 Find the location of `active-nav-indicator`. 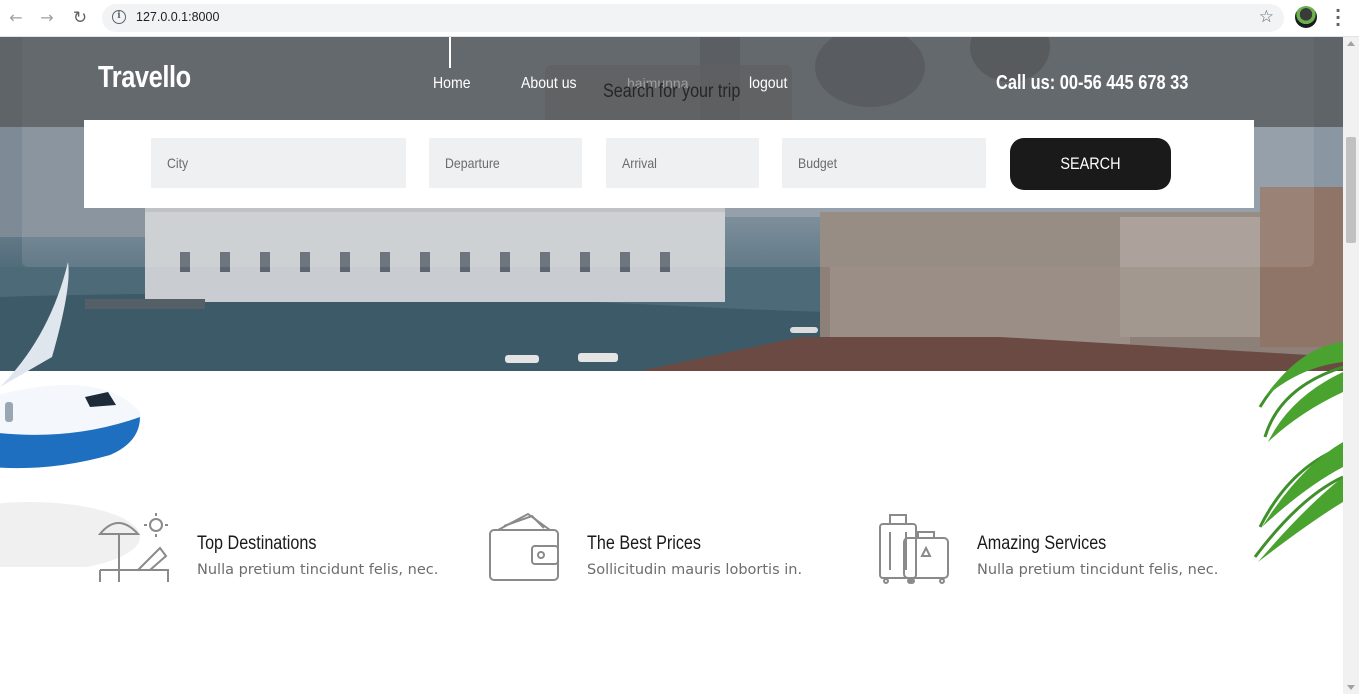

active-nav-indicator is located at coordinates (450, 52).